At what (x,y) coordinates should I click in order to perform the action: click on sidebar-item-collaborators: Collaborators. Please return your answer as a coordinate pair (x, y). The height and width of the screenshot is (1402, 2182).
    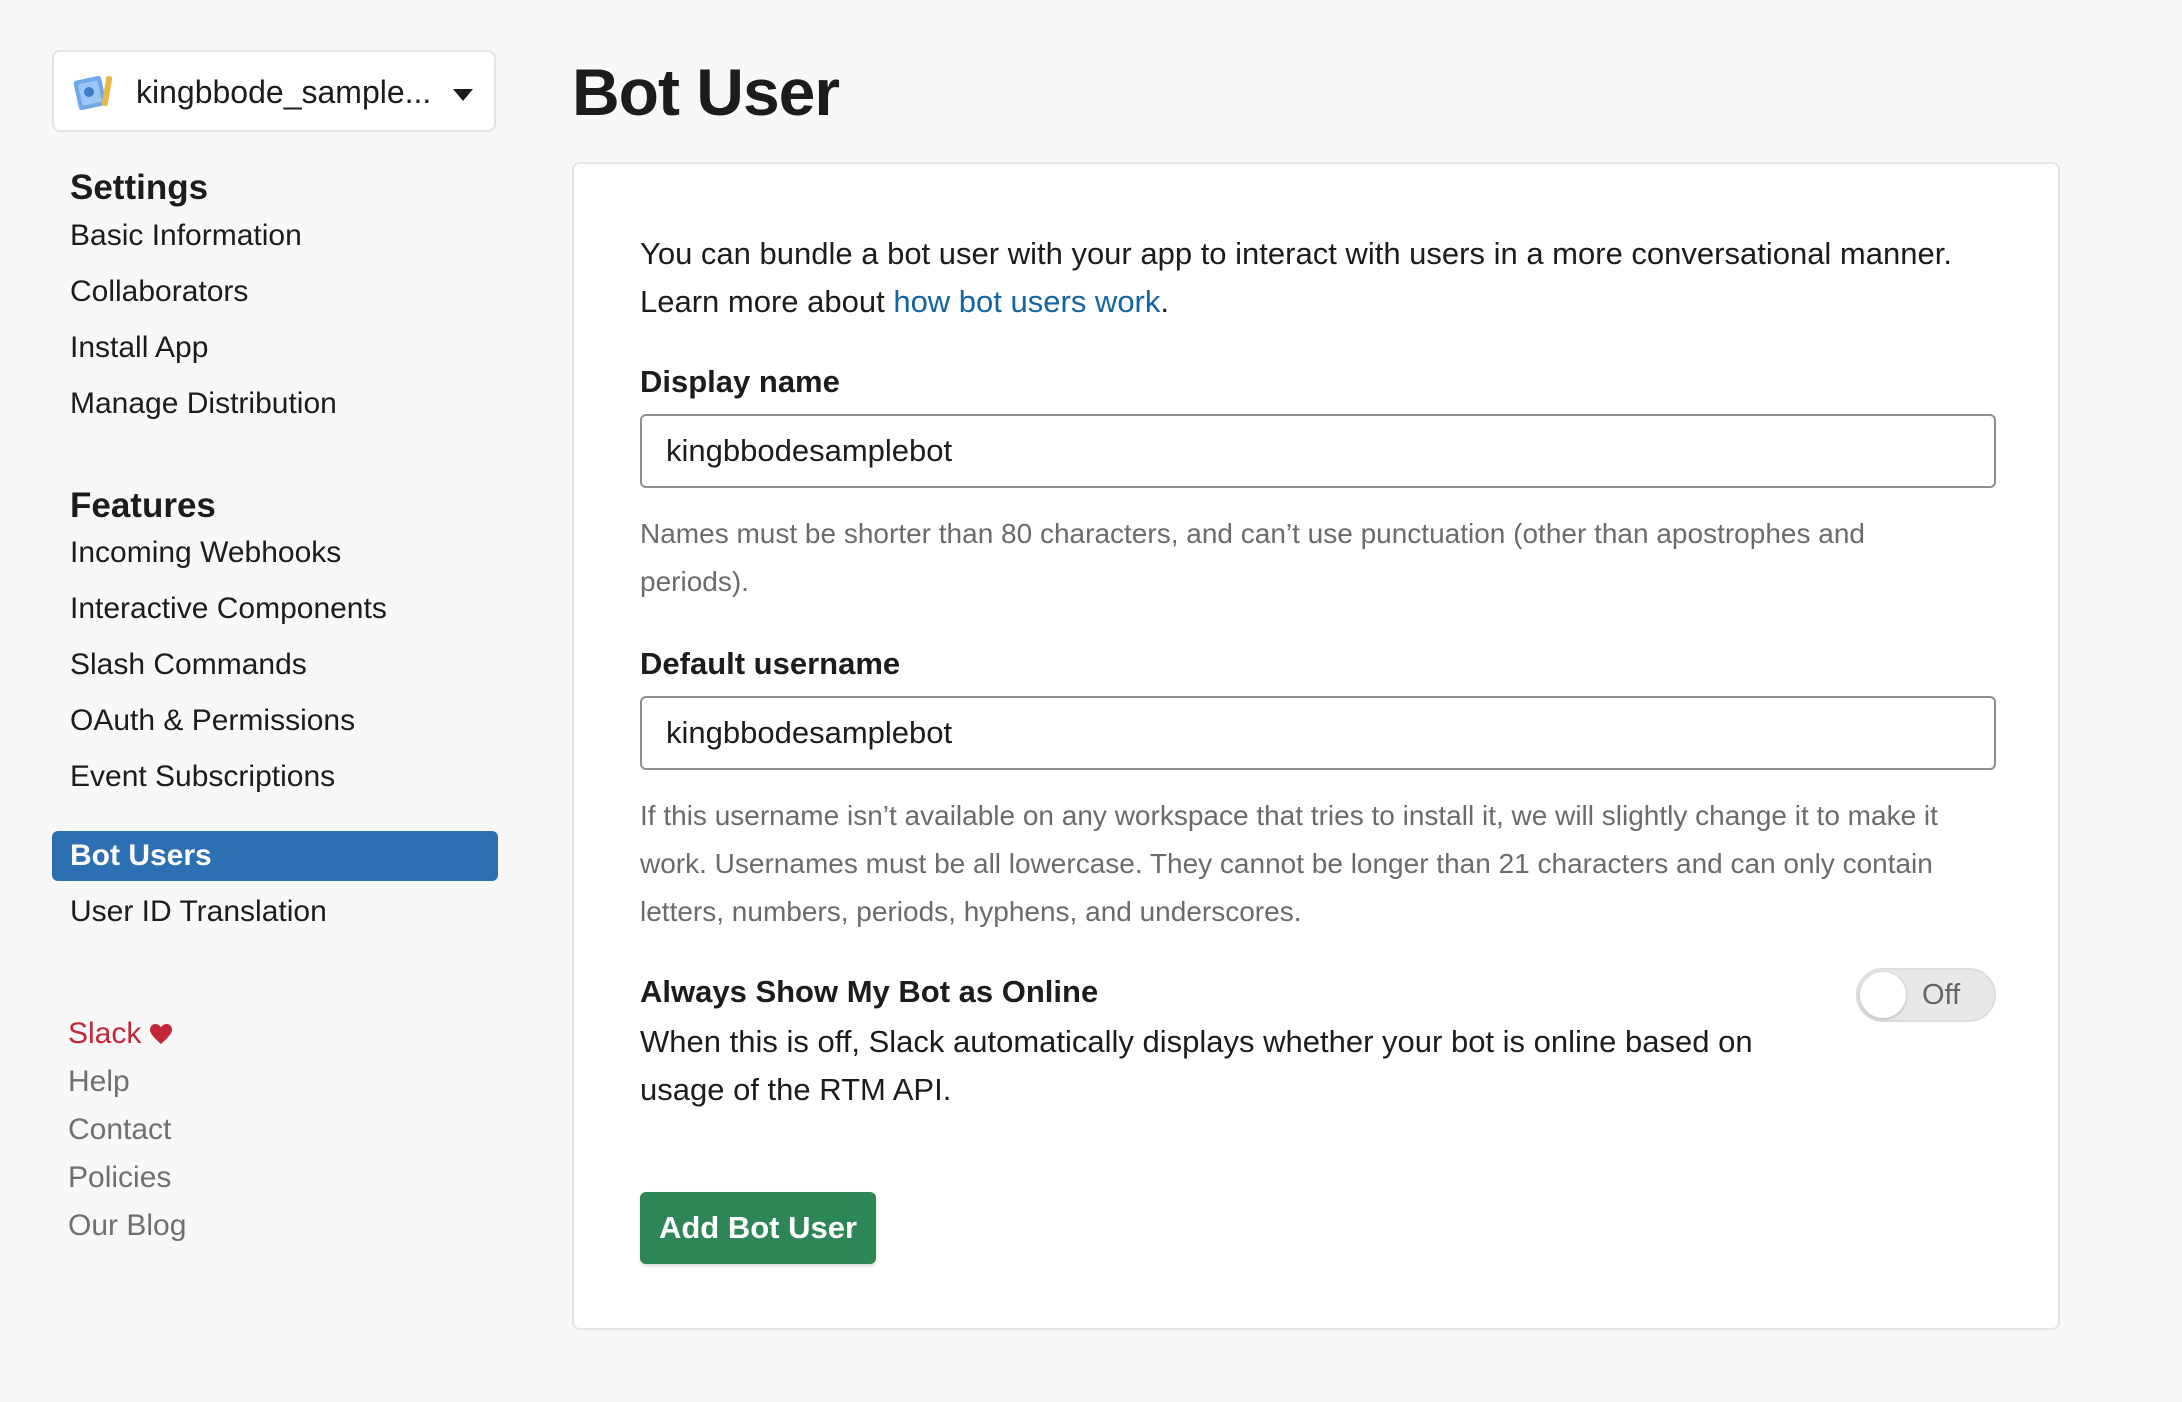
    Looking at the image, I should click on (275, 292).